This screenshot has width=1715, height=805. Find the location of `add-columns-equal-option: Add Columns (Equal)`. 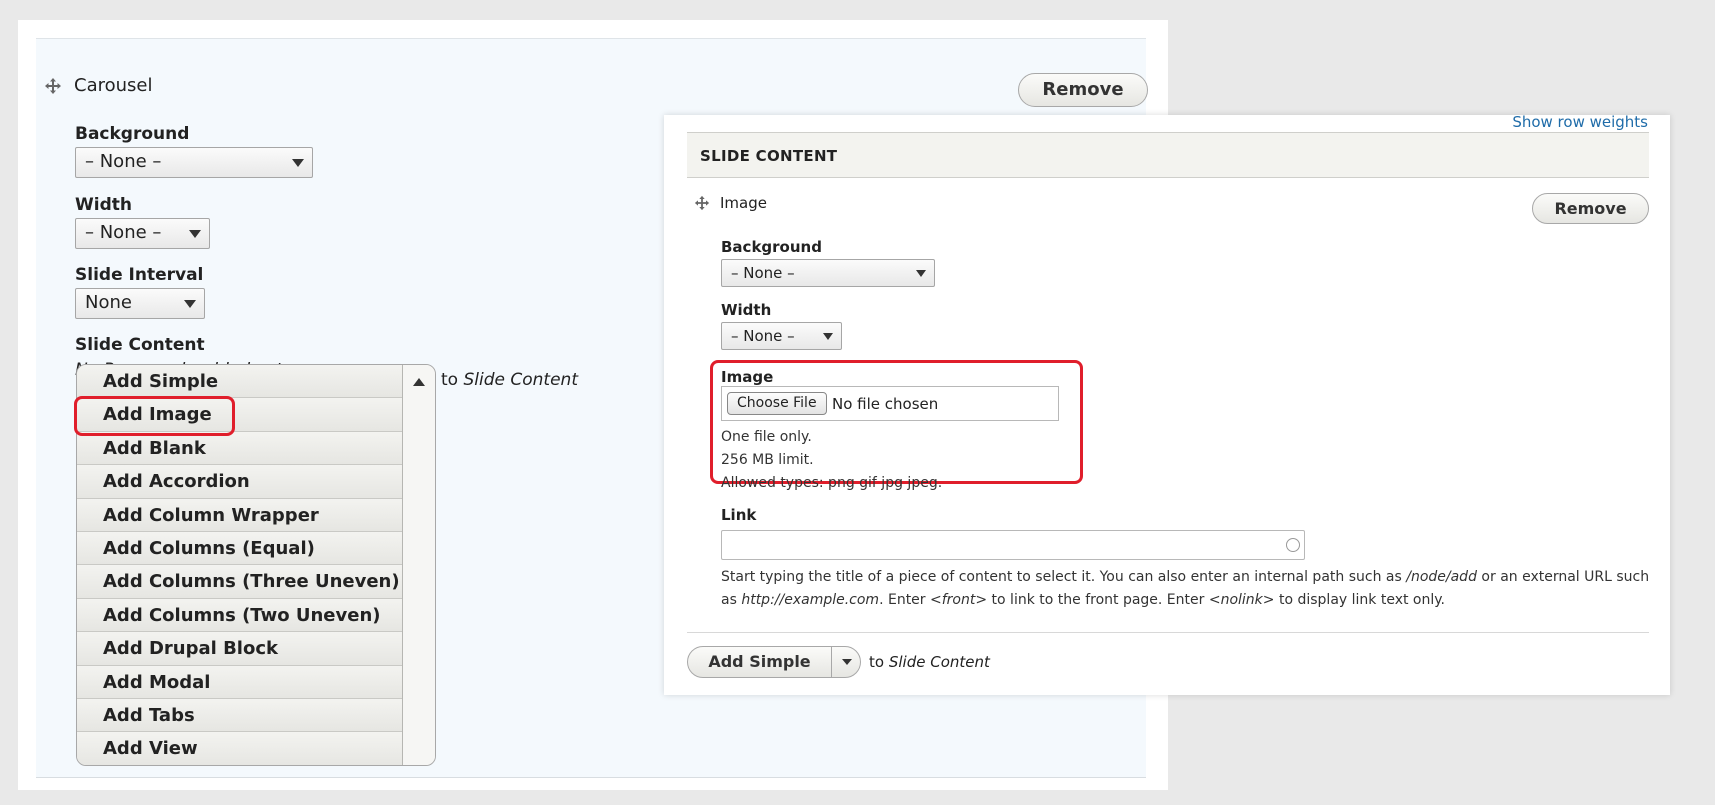

add-columns-equal-option: Add Columns (Equal) is located at coordinates (239, 549).